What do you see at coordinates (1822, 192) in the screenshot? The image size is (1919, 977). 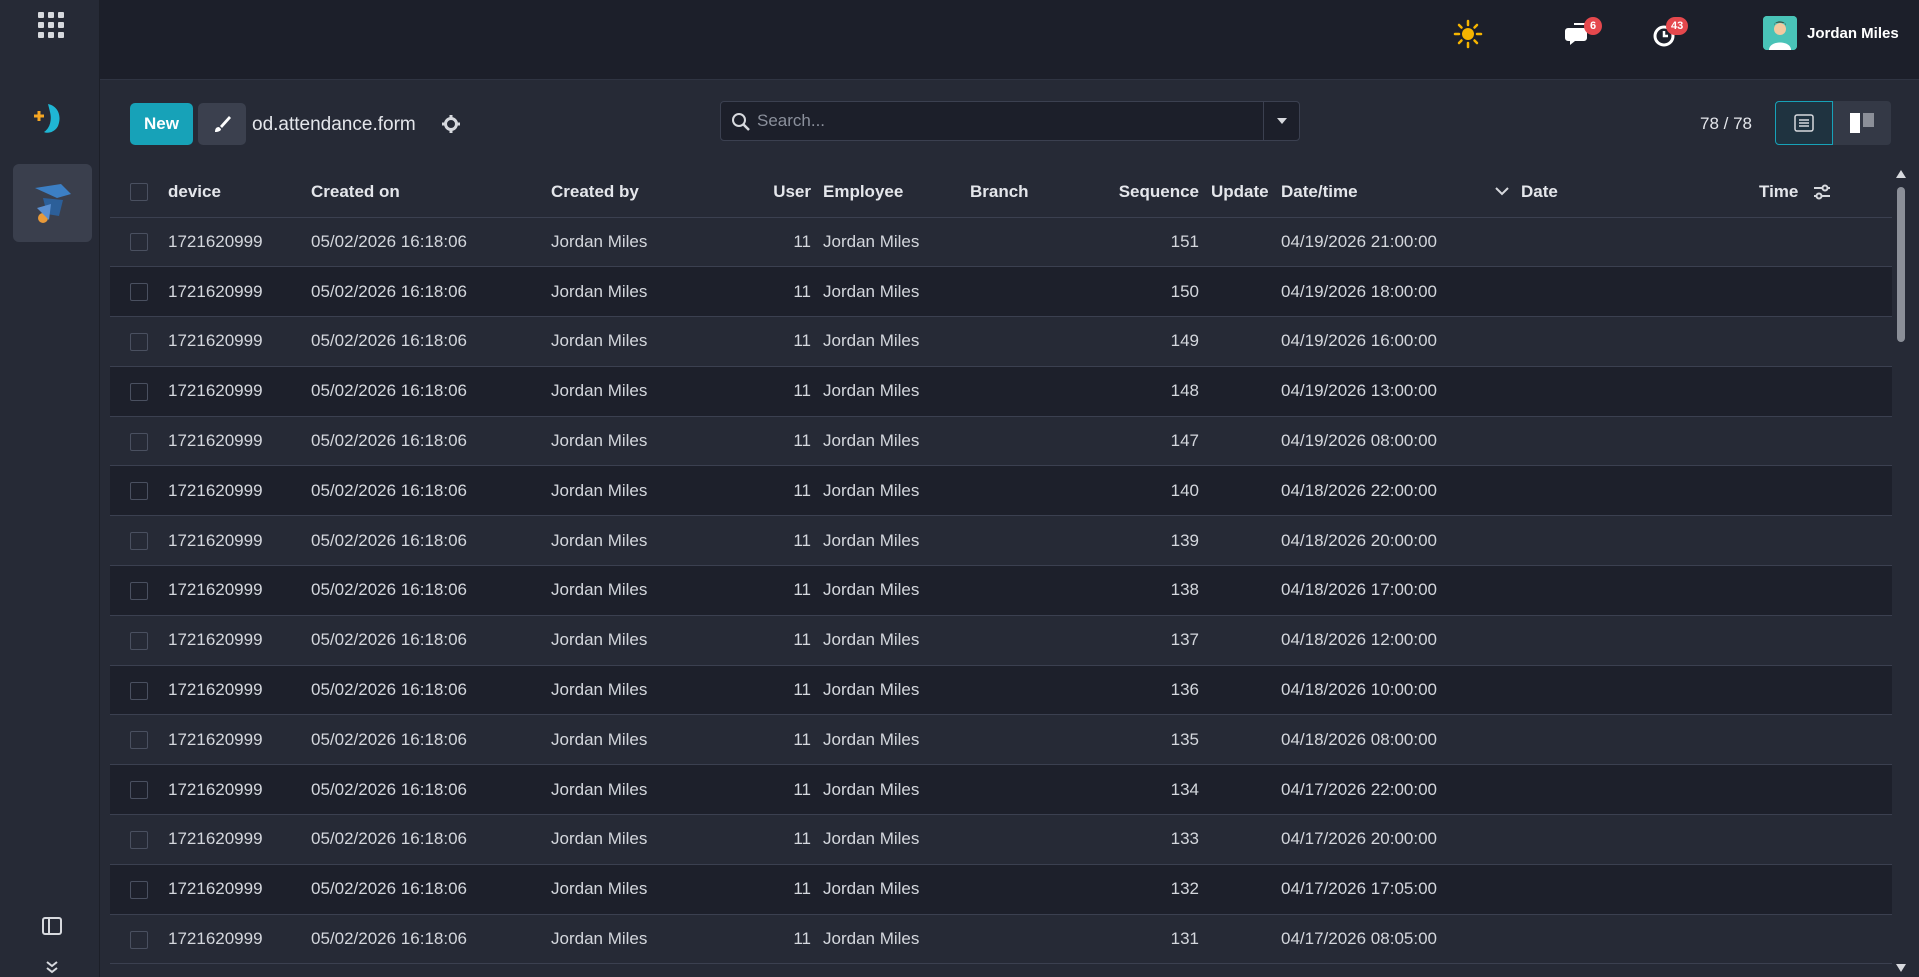 I see `column-settings-icon` at bounding box center [1822, 192].